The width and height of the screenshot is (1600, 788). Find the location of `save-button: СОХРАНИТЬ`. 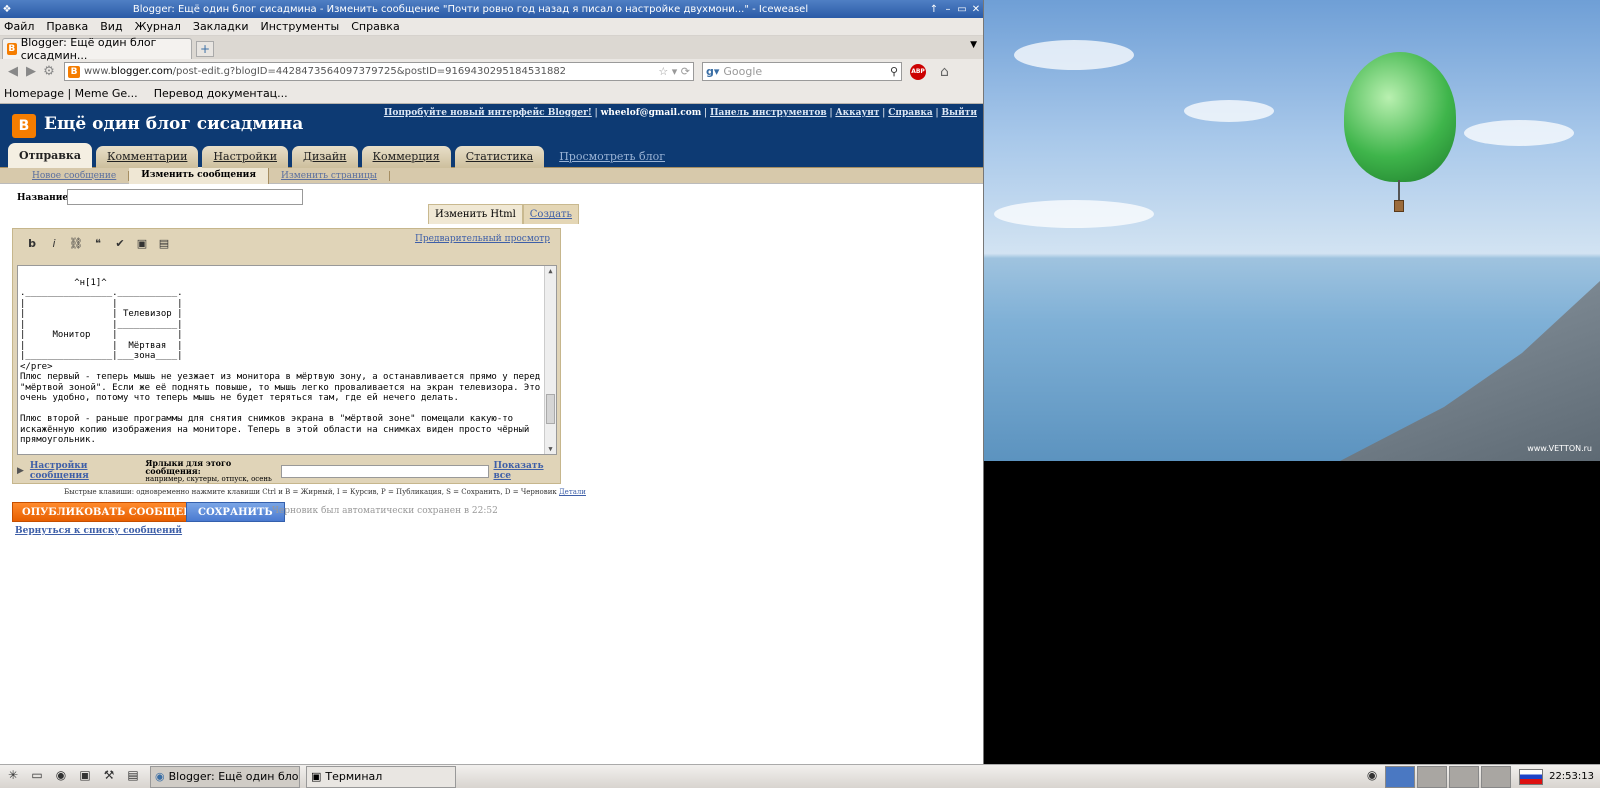

save-button: СОХРАНИТЬ is located at coordinates (235, 512).